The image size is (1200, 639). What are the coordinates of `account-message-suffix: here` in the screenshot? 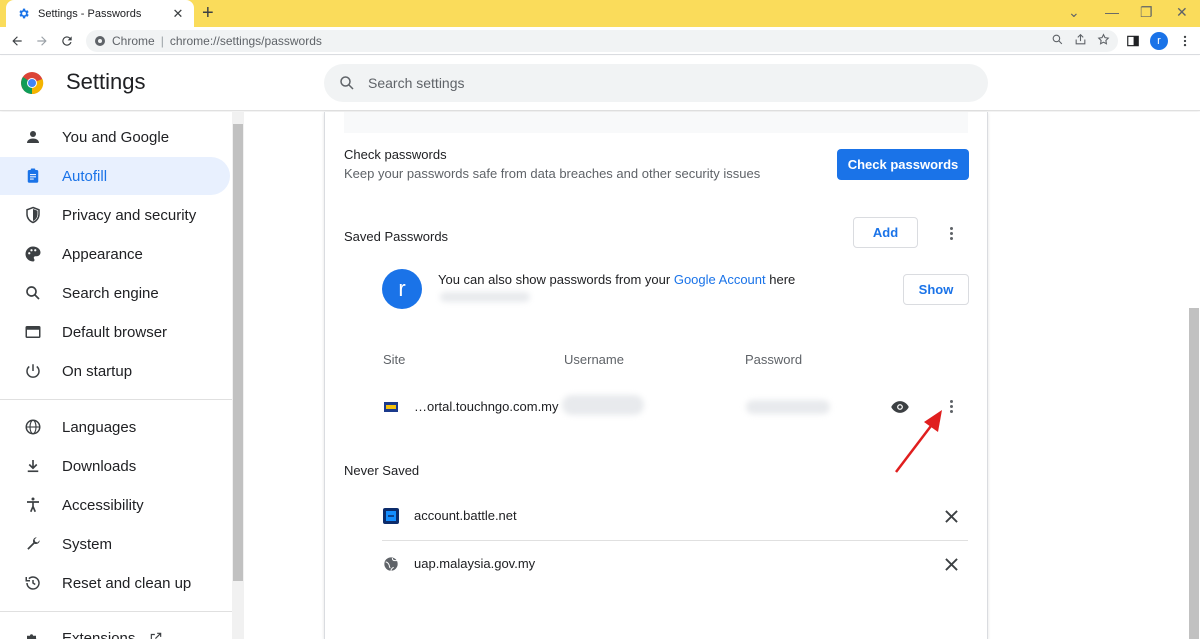 It's located at (782, 279).